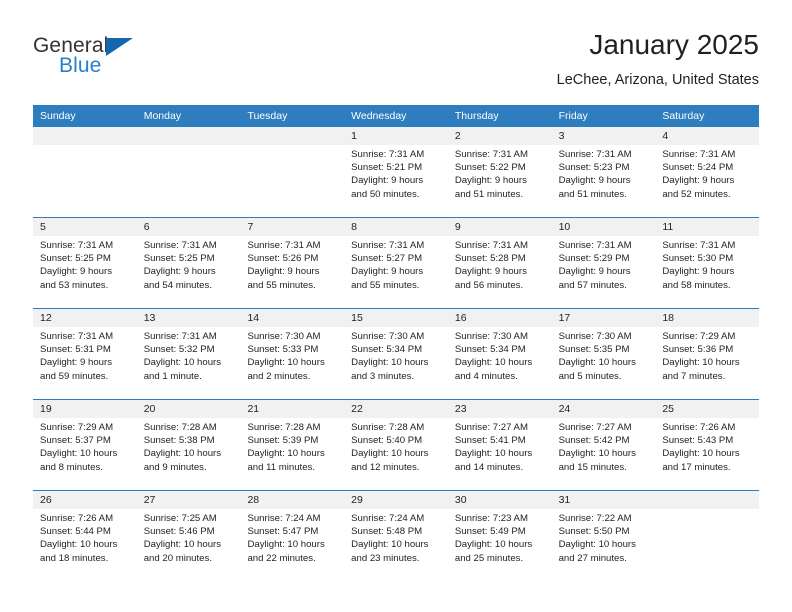 This screenshot has height=612, width=792. Describe the element at coordinates (292, 500) in the screenshot. I see `day-number: 28` at that location.